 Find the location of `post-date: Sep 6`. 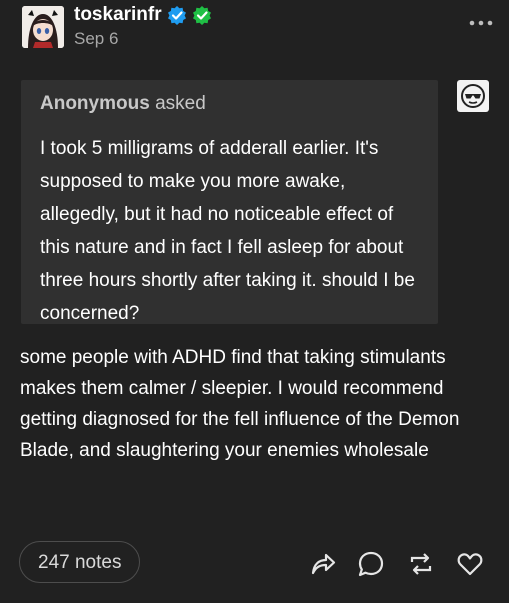

post-date: Sep 6 is located at coordinates (96, 39).